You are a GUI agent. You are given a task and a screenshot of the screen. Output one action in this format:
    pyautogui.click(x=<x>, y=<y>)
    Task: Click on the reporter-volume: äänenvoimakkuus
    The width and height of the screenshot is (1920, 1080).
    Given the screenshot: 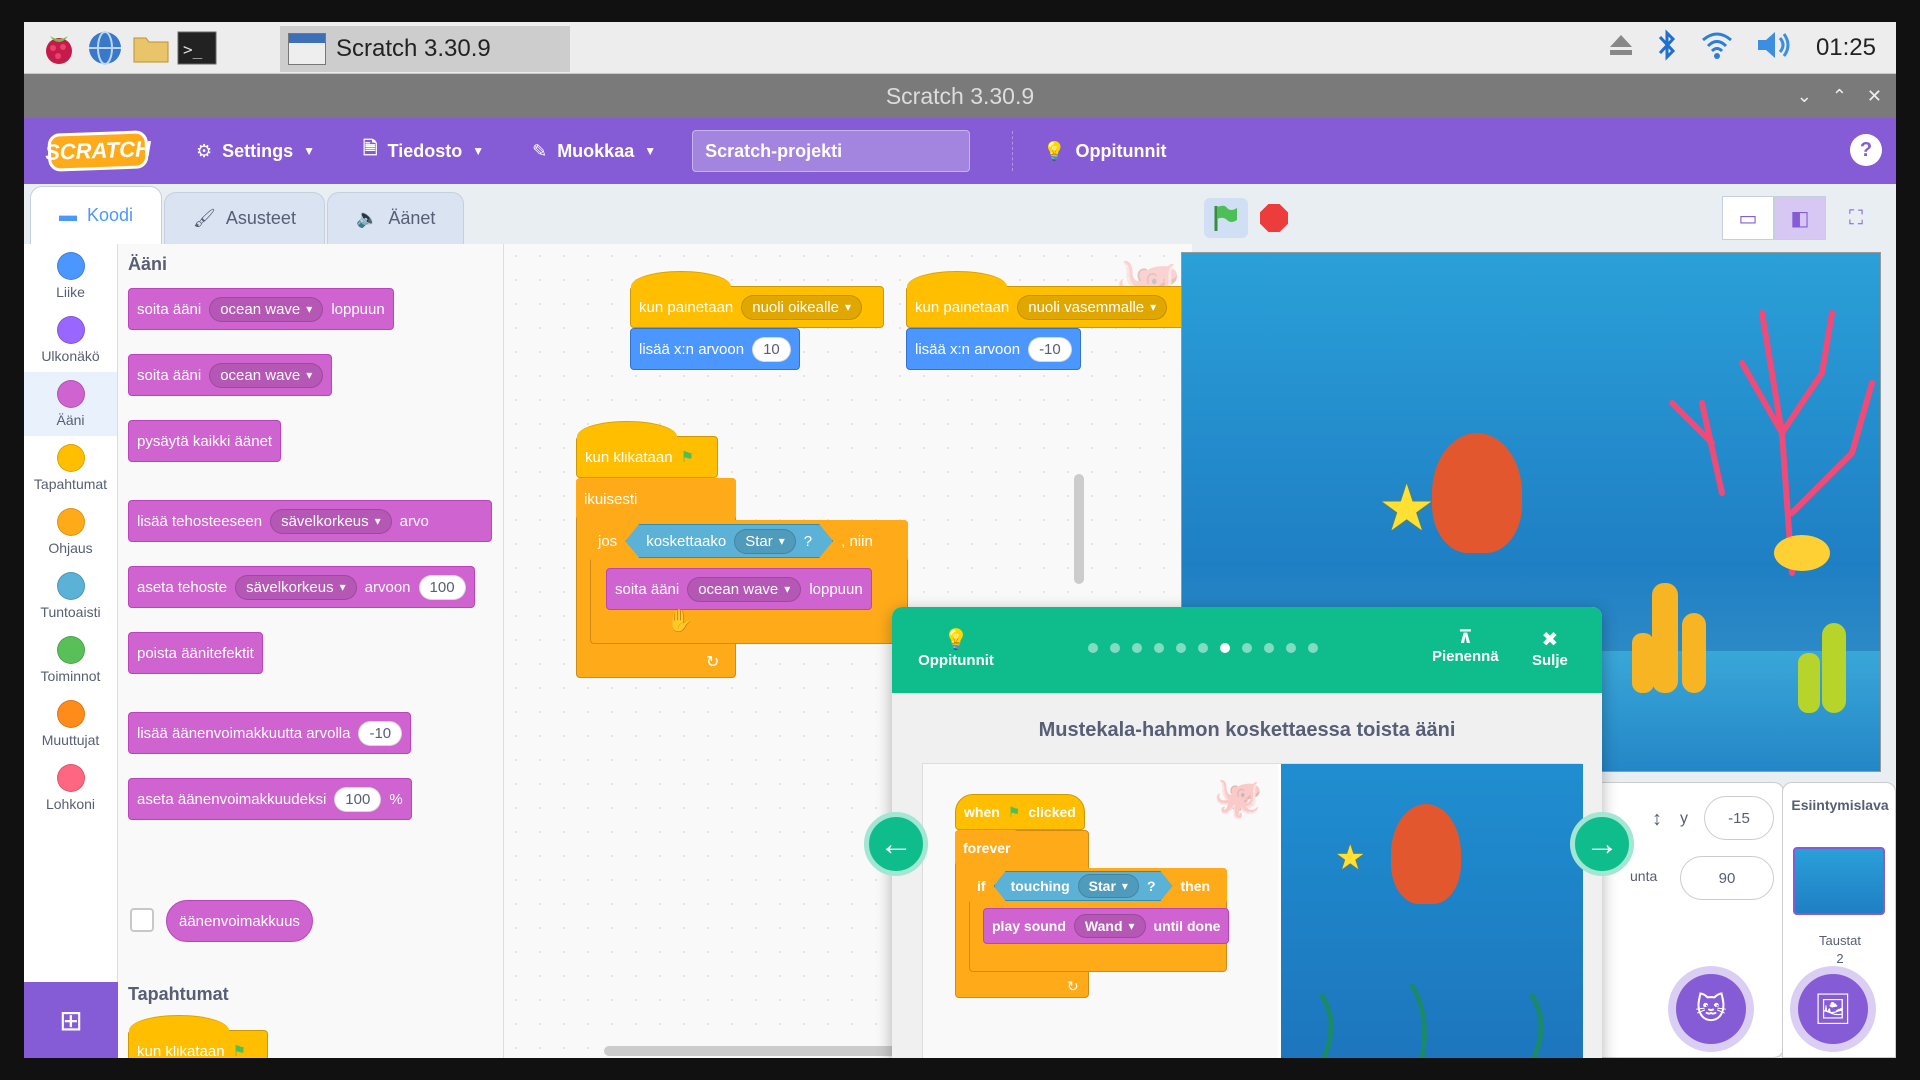 What is the action you would take?
    pyautogui.click(x=239, y=921)
    